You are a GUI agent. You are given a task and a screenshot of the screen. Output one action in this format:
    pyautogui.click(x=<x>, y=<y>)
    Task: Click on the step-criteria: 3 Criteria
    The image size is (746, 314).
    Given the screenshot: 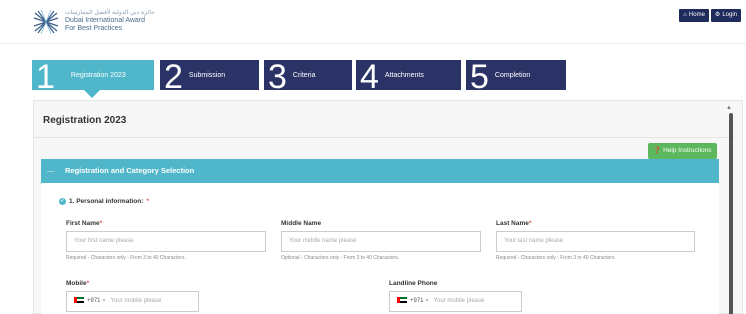 What is the action you would take?
    pyautogui.click(x=308, y=77)
    